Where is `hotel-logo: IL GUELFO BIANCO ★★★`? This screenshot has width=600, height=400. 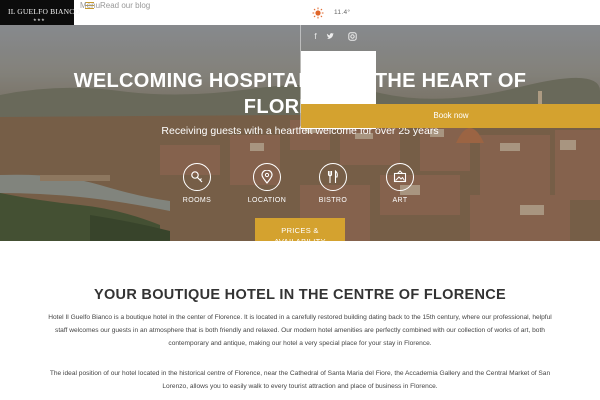 hotel-logo: IL GUELFO BIANCO ★★★ is located at coordinates (40, 12).